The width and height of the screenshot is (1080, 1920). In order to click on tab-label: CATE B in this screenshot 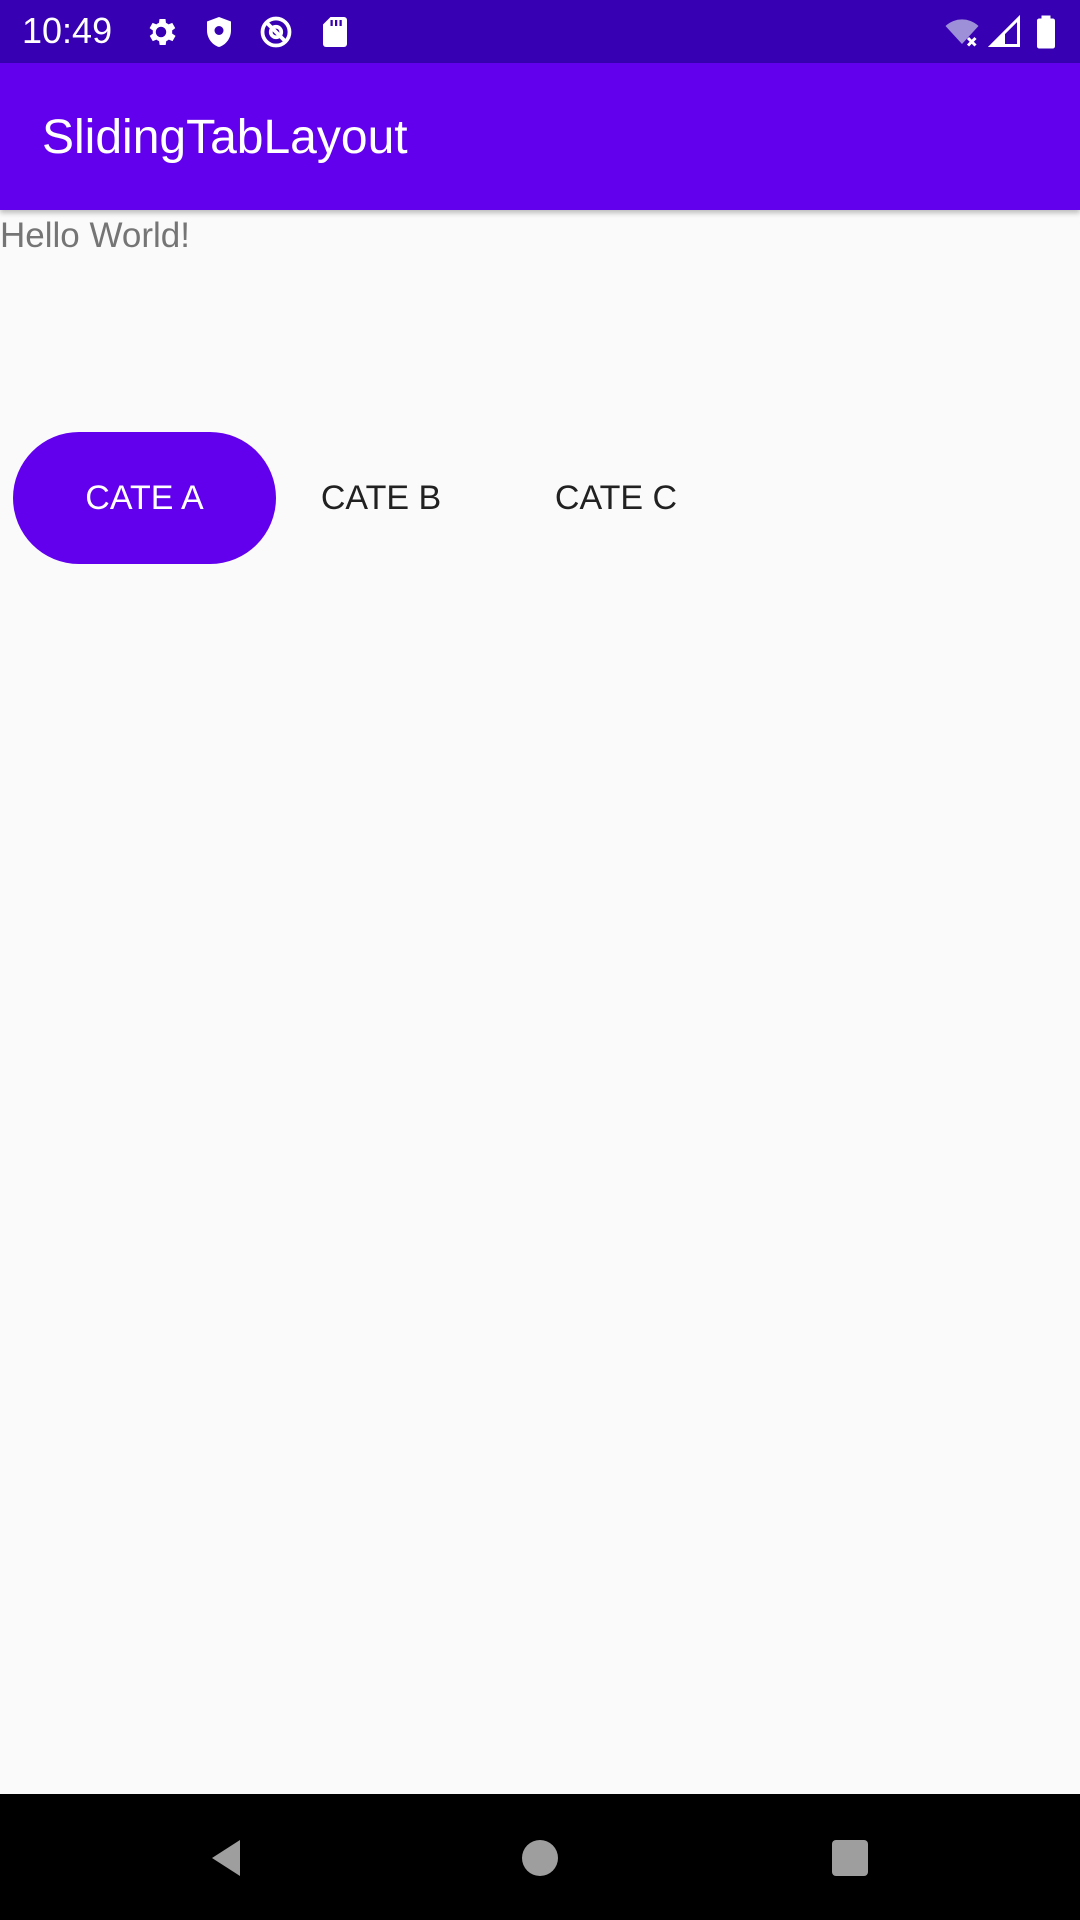, I will do `click(381, 497)`.